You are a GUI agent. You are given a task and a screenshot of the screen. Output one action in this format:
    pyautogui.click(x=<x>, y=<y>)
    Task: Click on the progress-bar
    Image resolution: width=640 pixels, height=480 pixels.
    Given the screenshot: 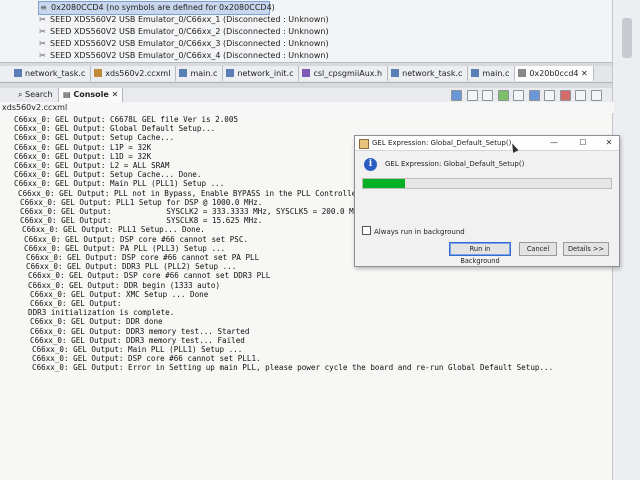 What is the action you would take?
    pyautogui.click(x=487, y=183)
    